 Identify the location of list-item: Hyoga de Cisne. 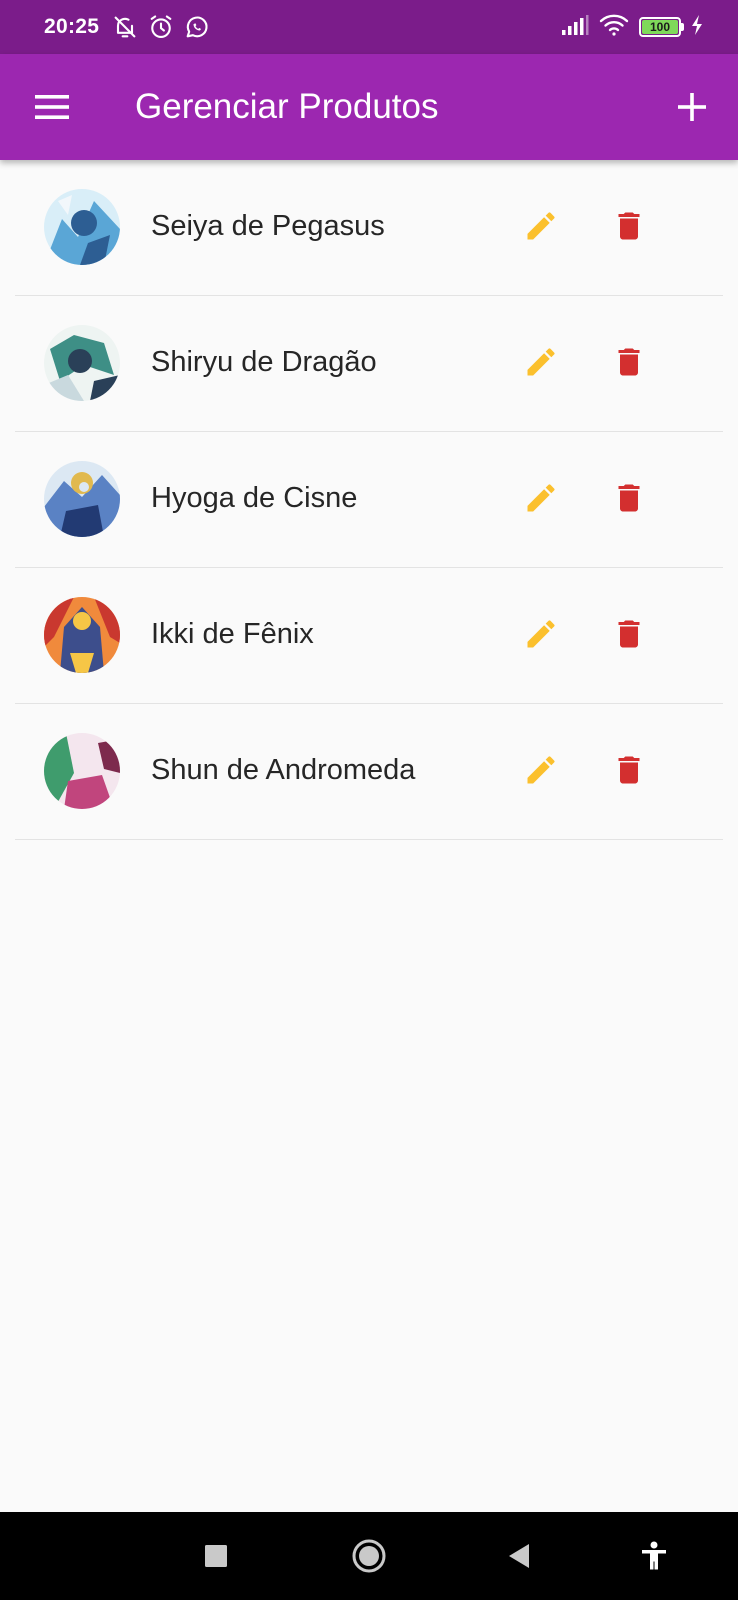
(369, 500).